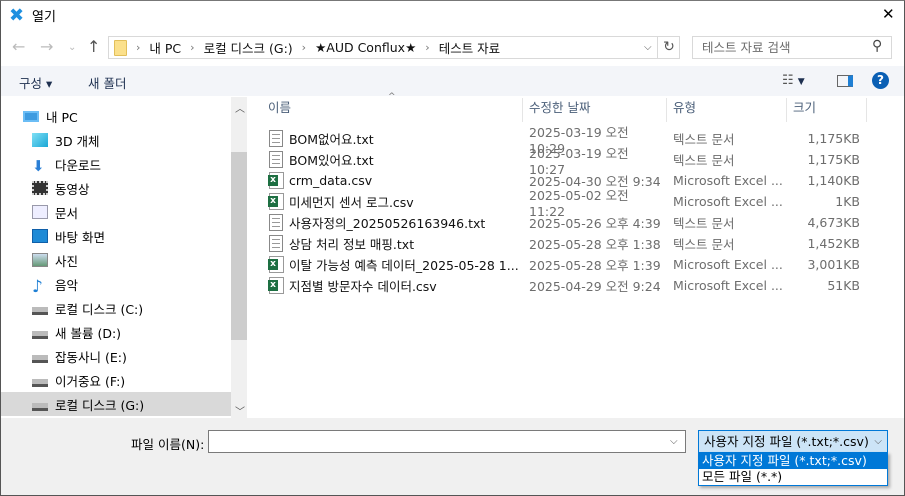  What do you see at coordinates (40, 188) in the screenshot?
I see `video-icon` at bounding box center [40, 188].